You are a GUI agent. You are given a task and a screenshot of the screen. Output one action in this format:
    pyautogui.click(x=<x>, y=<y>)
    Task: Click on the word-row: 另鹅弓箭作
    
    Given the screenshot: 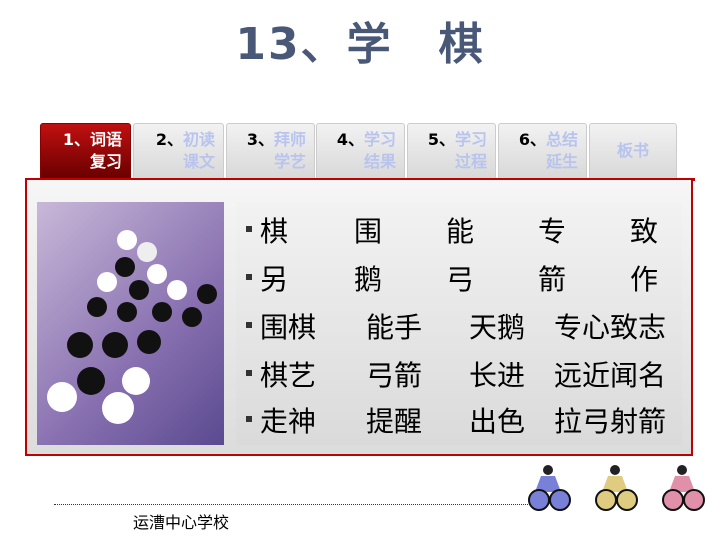 What is the action you would take?
    pyautogui.click(x=459, y=278)
    